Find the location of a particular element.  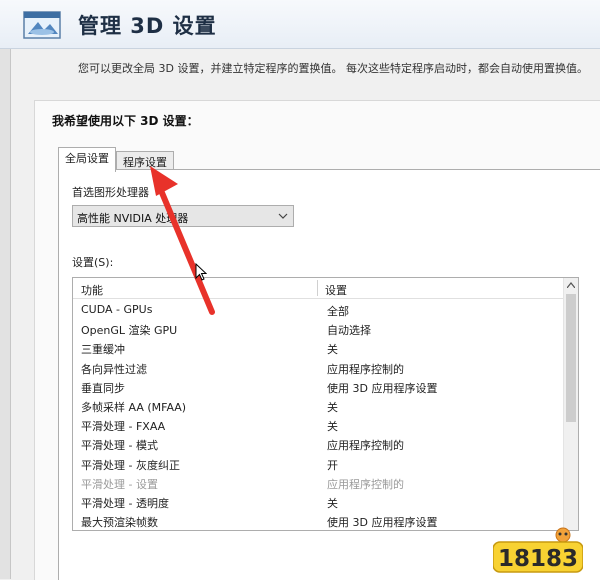

panel-heading: 我希望使用以下 3D 设置： is located at coordinates (125, 121).